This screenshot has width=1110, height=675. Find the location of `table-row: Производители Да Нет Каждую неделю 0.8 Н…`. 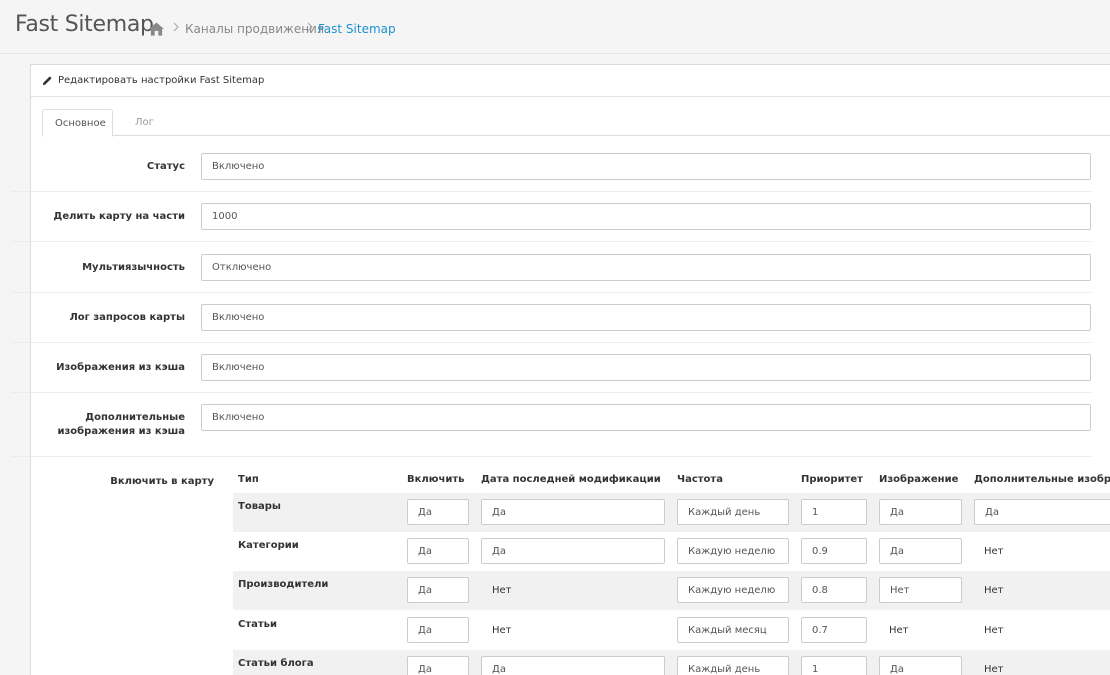

table-row: Производители Да Нет Каждую неделю 0.8 Н… is located at coordinates (671, 590).